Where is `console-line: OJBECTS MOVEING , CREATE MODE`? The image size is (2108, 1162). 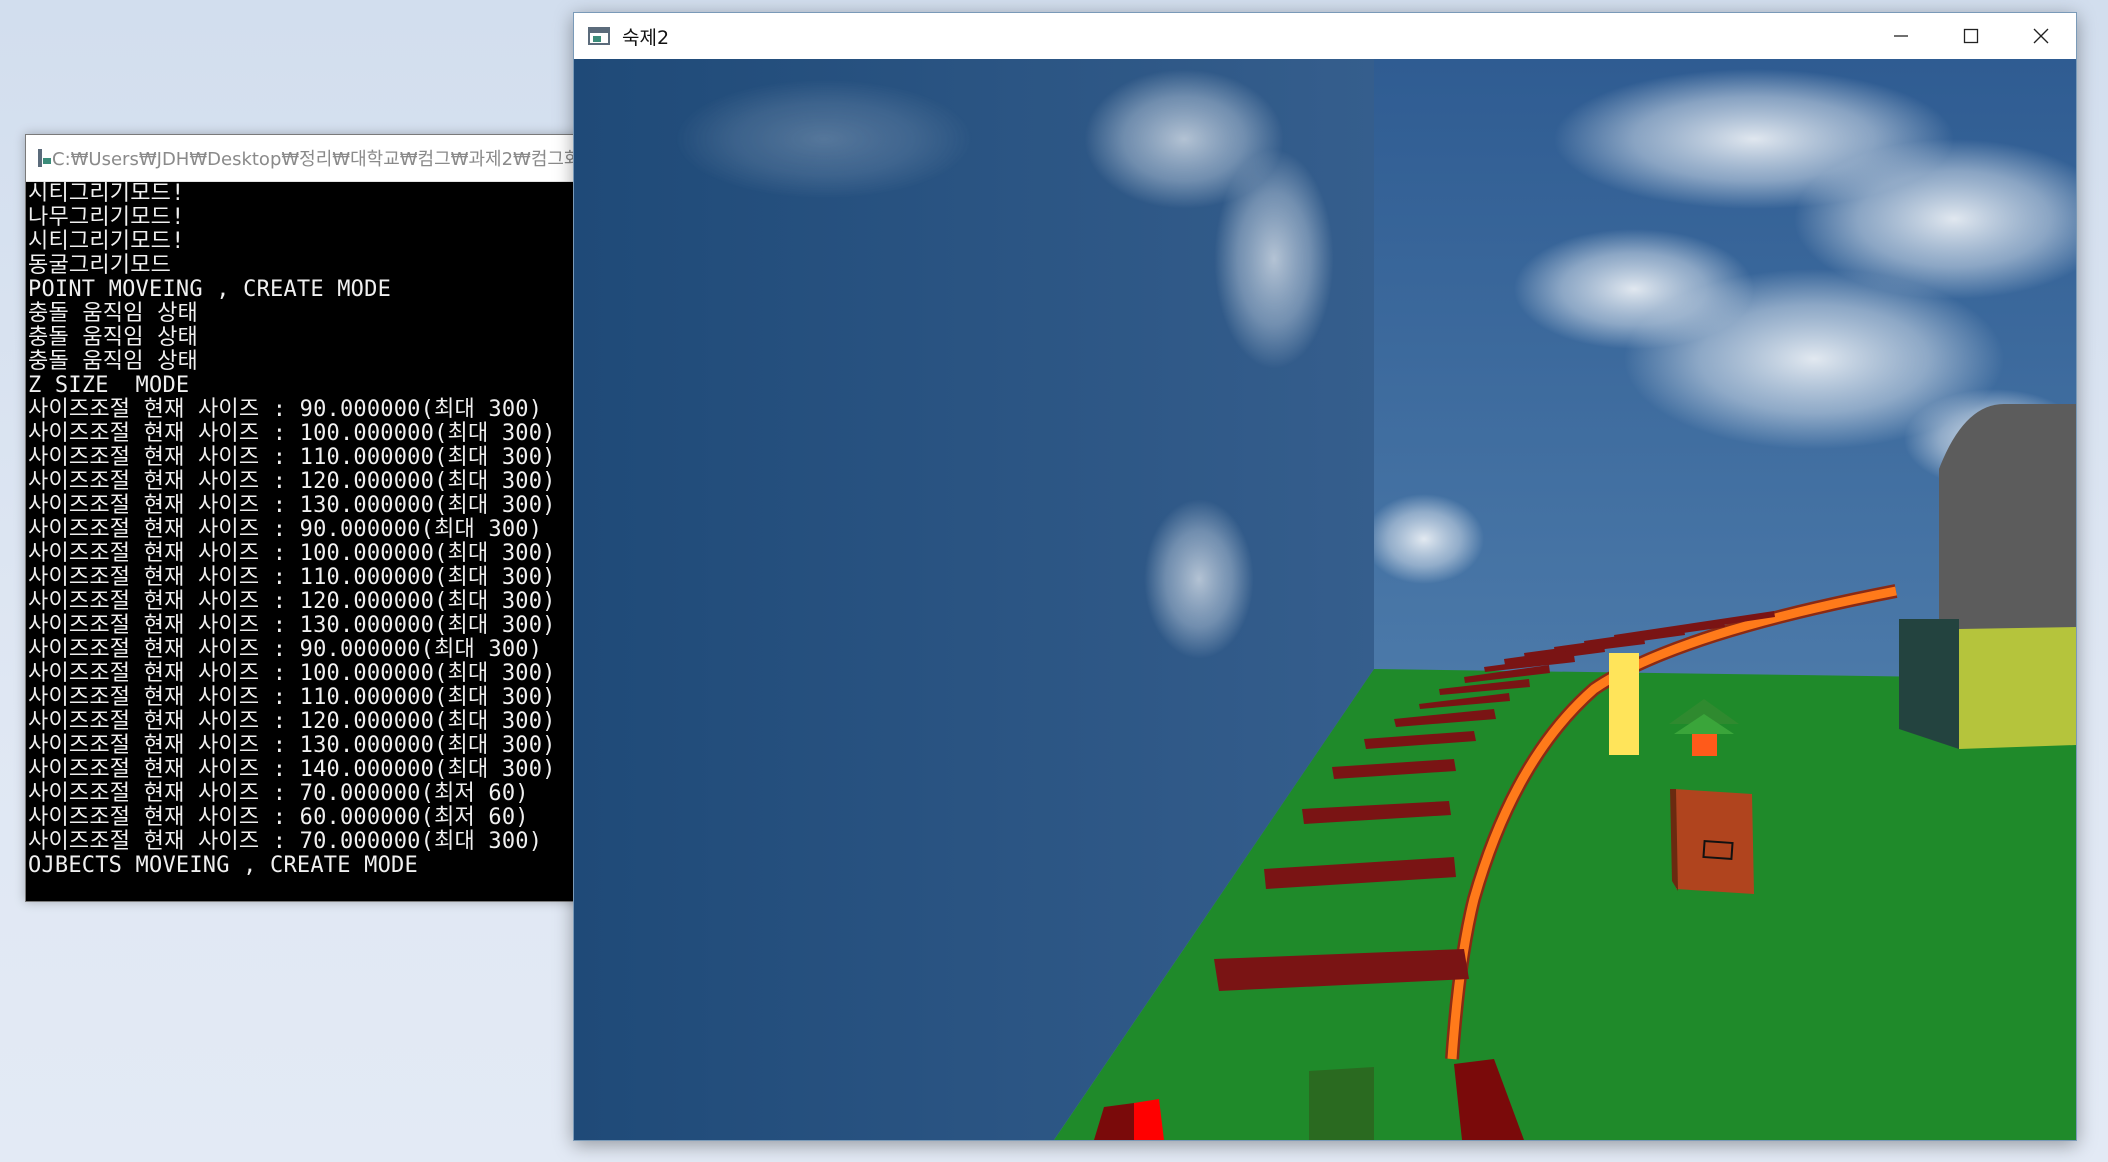 console-line: OJBECTS MOVEING , CREATE MODE is located at coordinates (223, 865).